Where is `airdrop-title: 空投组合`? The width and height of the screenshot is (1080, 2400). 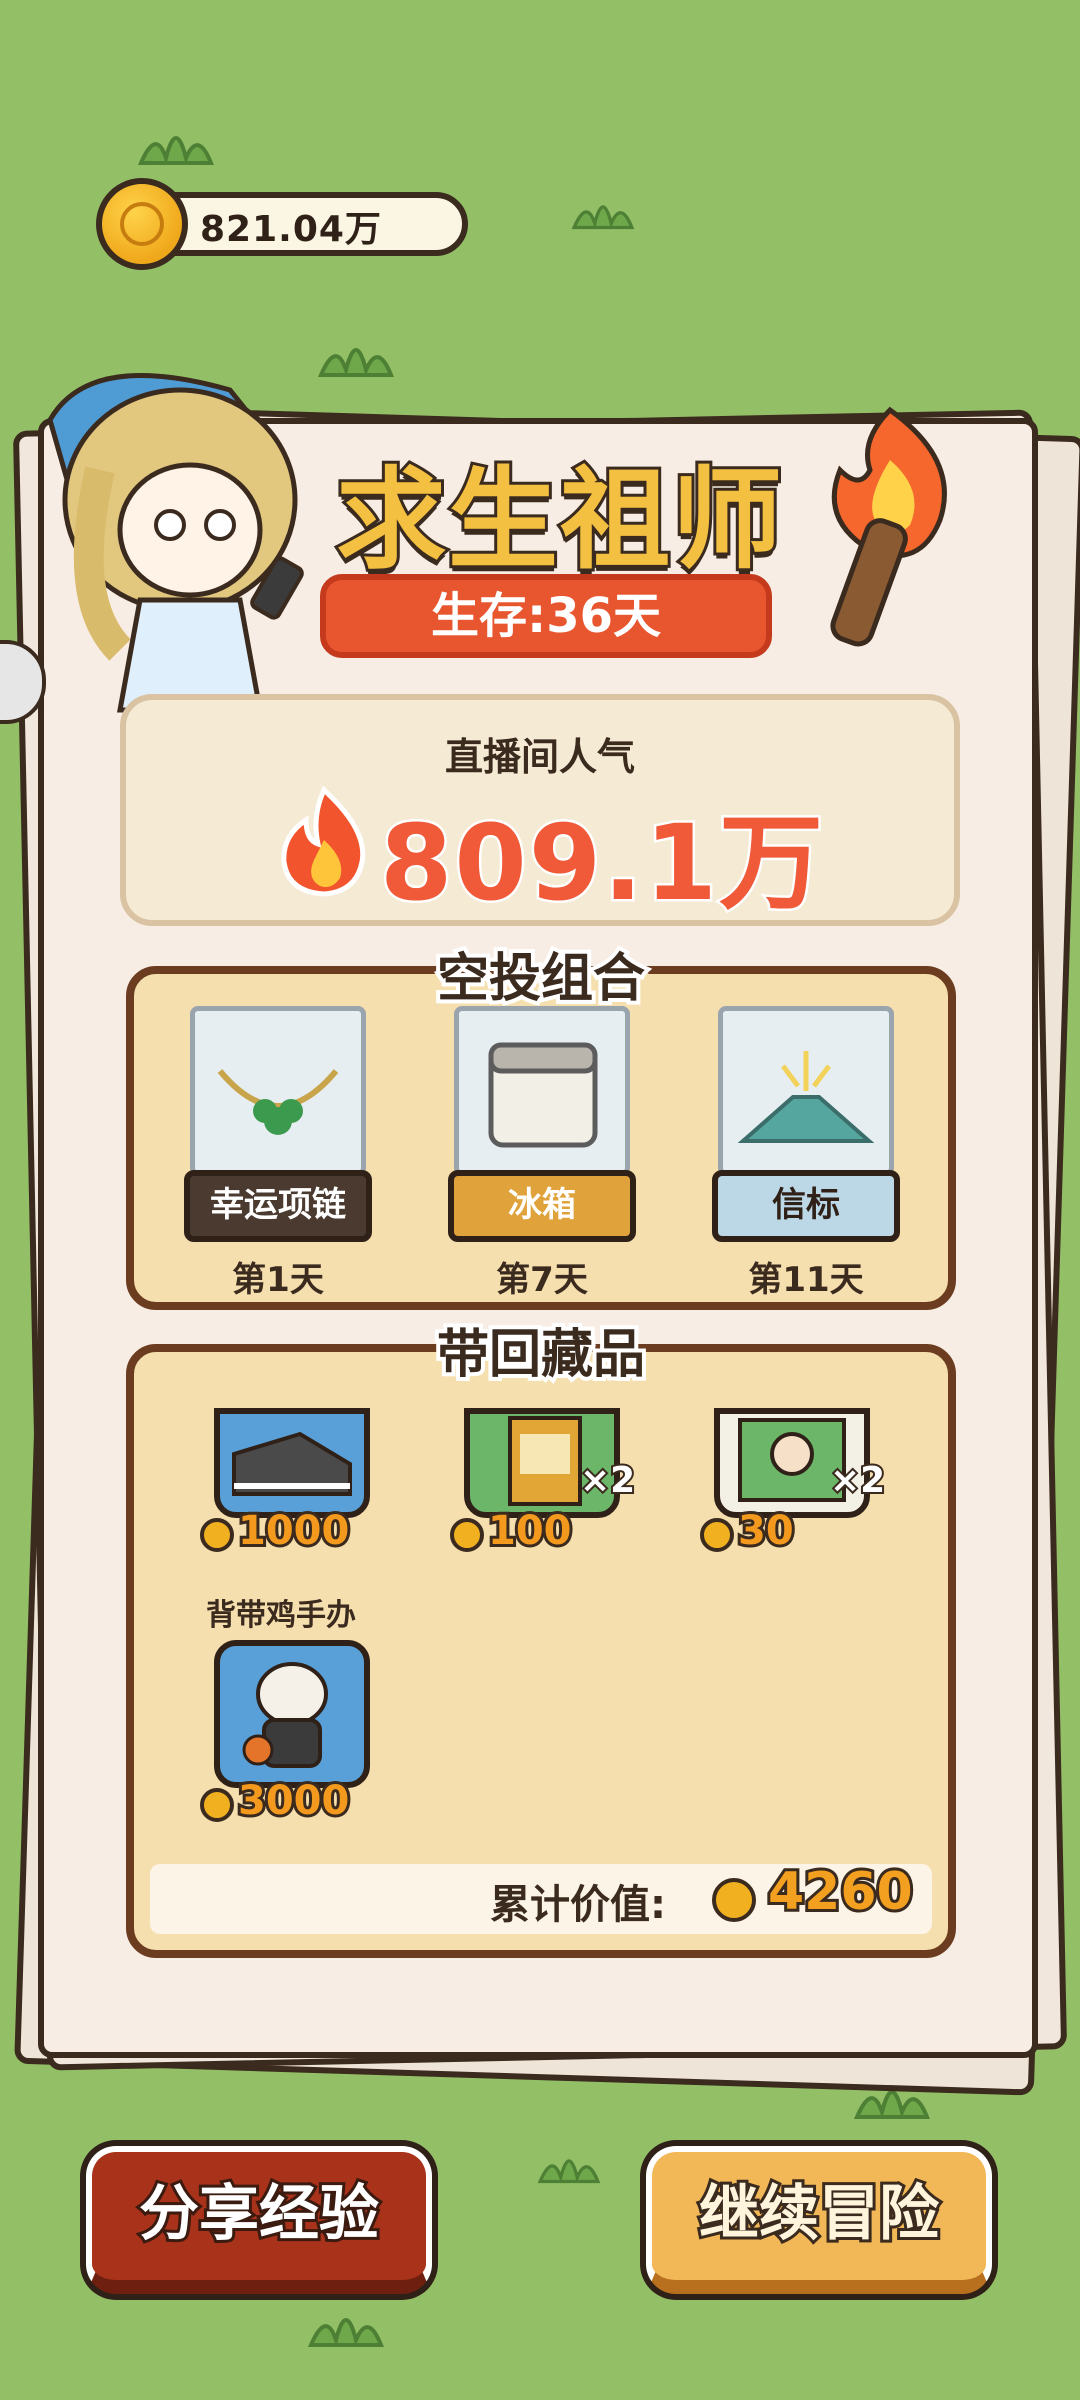
airdrop-title: 空投组合 is located at coordinates (541, 979).